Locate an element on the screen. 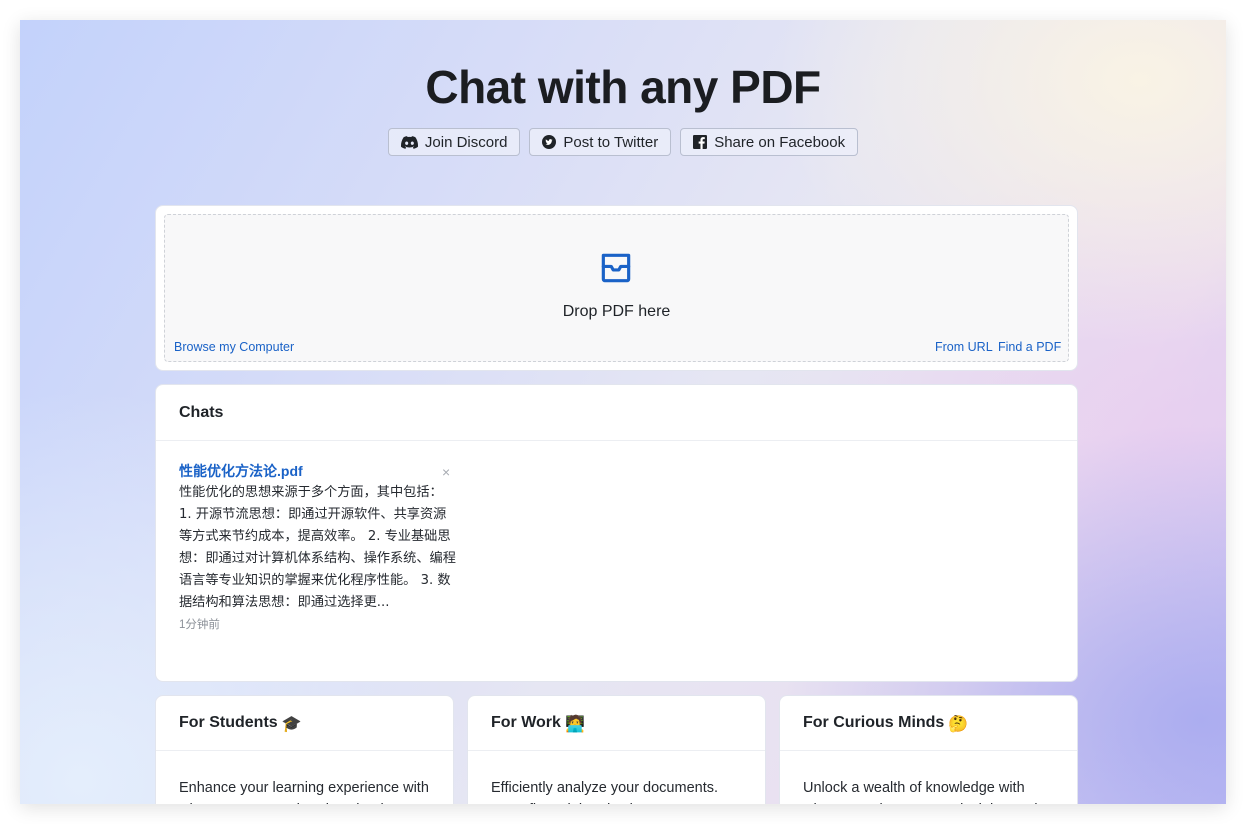  chats-heading: Chats is located at coordinates (616, 413).